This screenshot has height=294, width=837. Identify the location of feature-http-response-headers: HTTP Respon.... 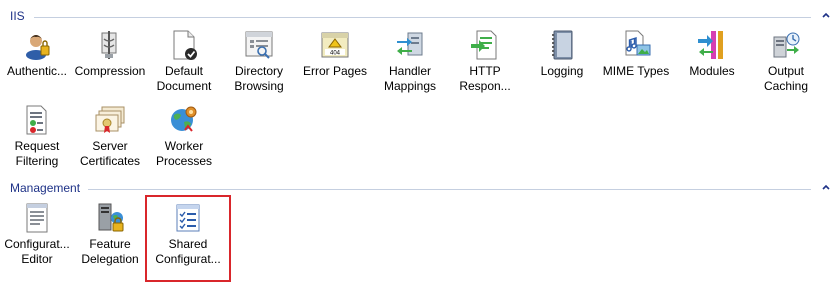
(485, 65).